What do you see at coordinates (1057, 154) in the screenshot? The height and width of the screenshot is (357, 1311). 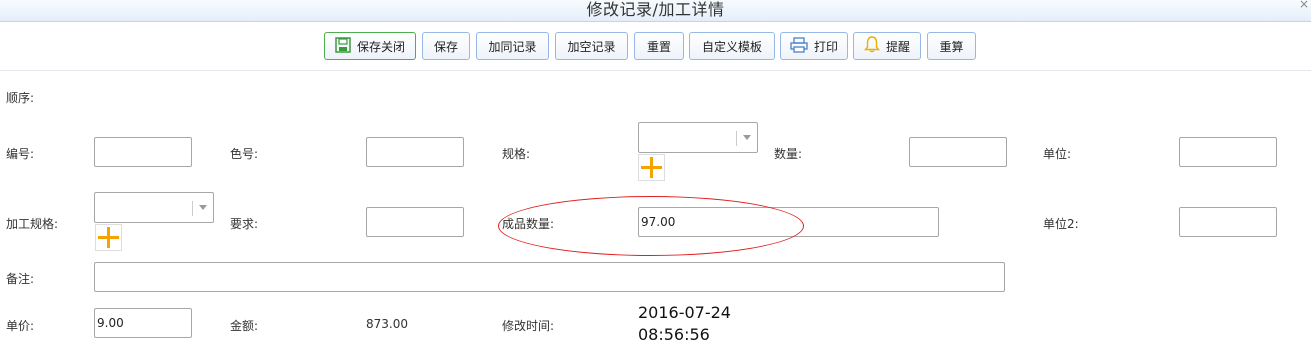 I see `unit-label: 单位:` at bounding box center [1057, 154].